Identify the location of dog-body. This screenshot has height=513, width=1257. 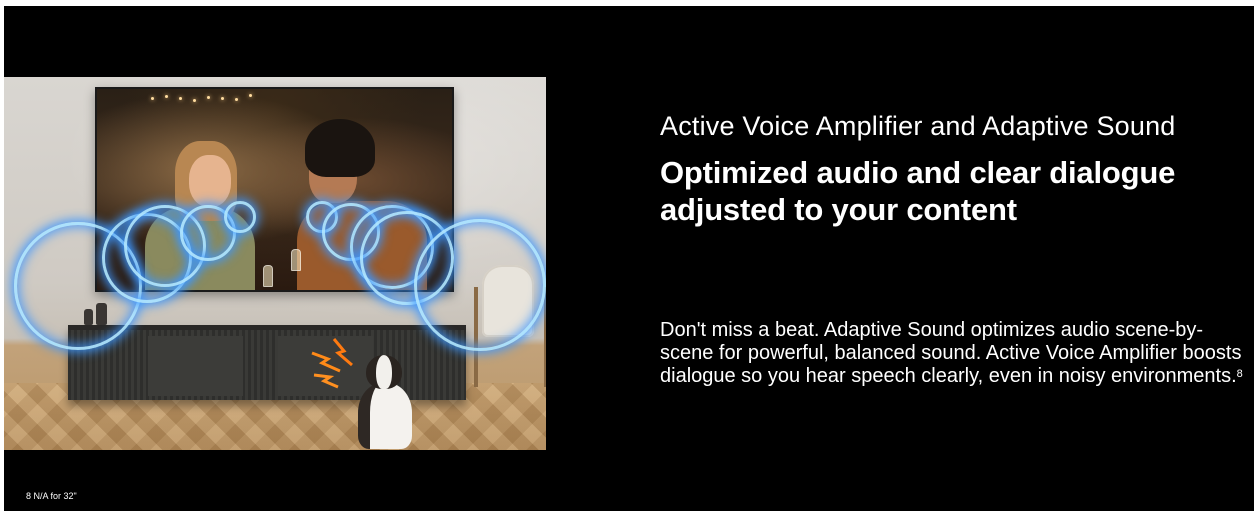
(385, 416).